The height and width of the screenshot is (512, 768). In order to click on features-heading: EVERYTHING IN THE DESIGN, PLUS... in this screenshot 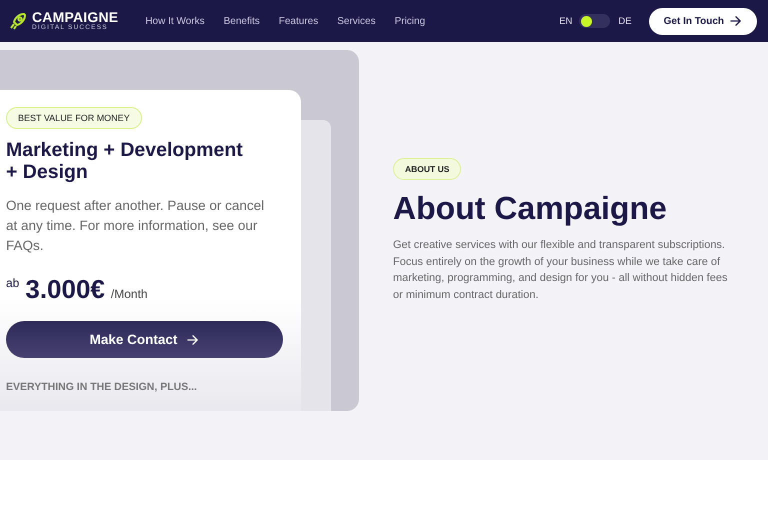, I will do `click(101, 387)`.